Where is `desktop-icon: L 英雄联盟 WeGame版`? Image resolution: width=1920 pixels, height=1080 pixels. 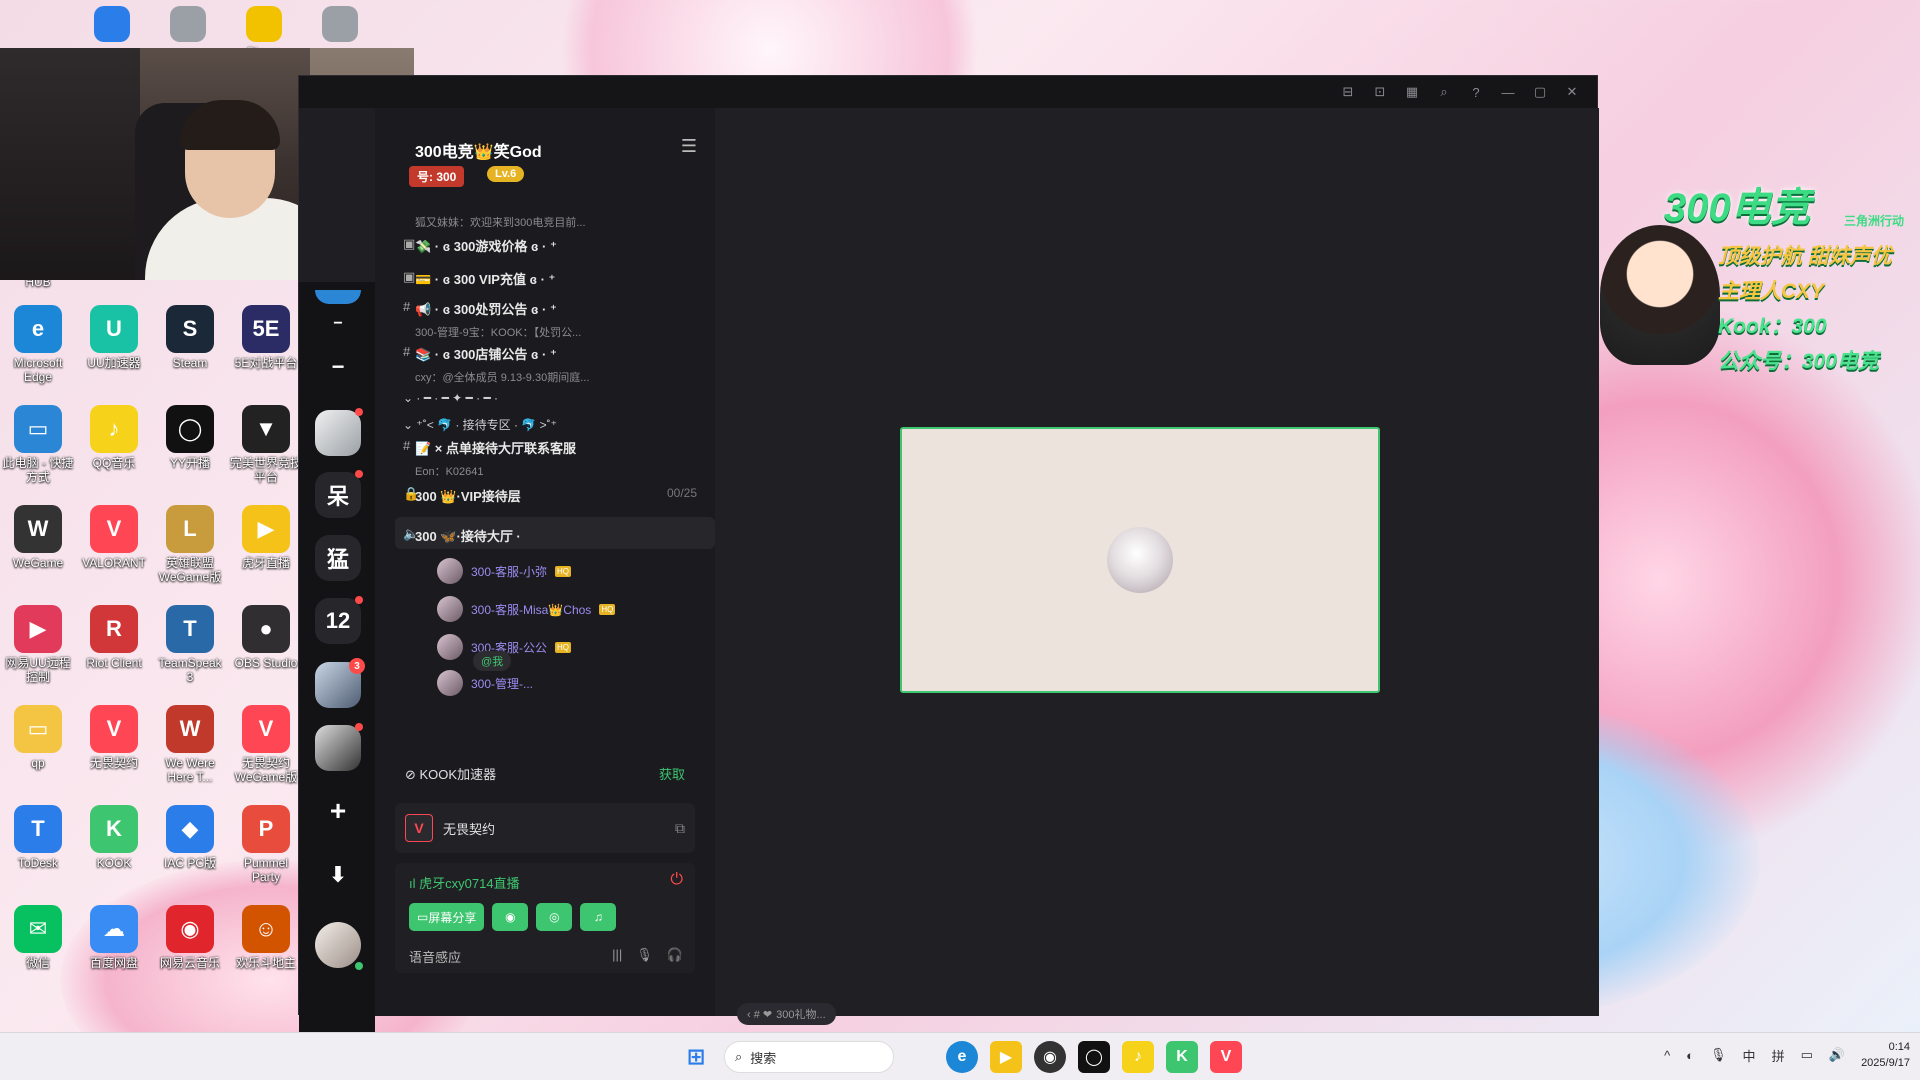
desktop-icon: L 英雄联盟 WeGame版 is located at coordinates (190, 544).